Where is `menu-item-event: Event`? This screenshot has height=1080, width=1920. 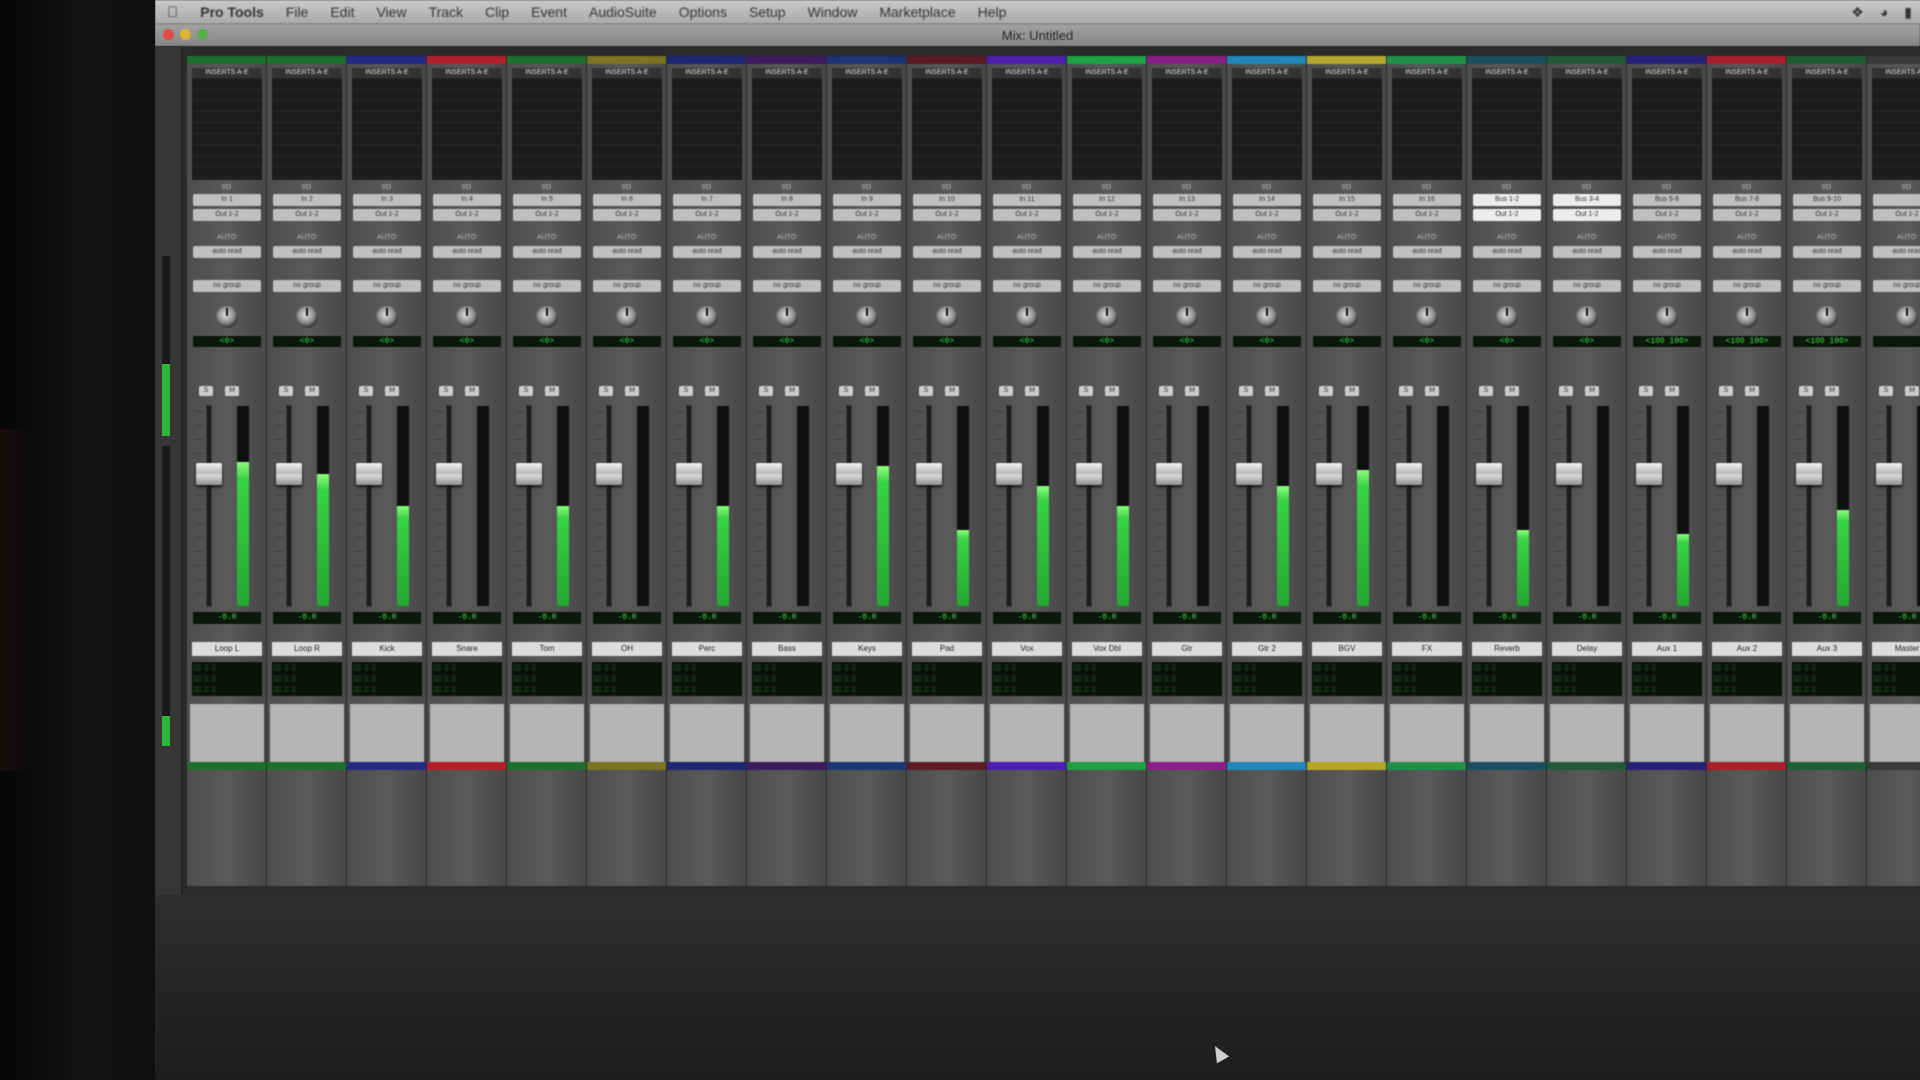
menu-item-event: Event is located at coordinates (549, 12).